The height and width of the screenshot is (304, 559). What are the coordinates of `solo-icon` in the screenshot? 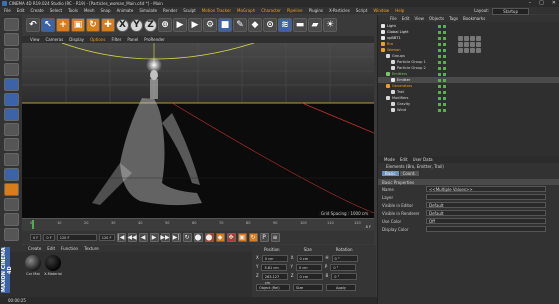 It's located at (11, 204).